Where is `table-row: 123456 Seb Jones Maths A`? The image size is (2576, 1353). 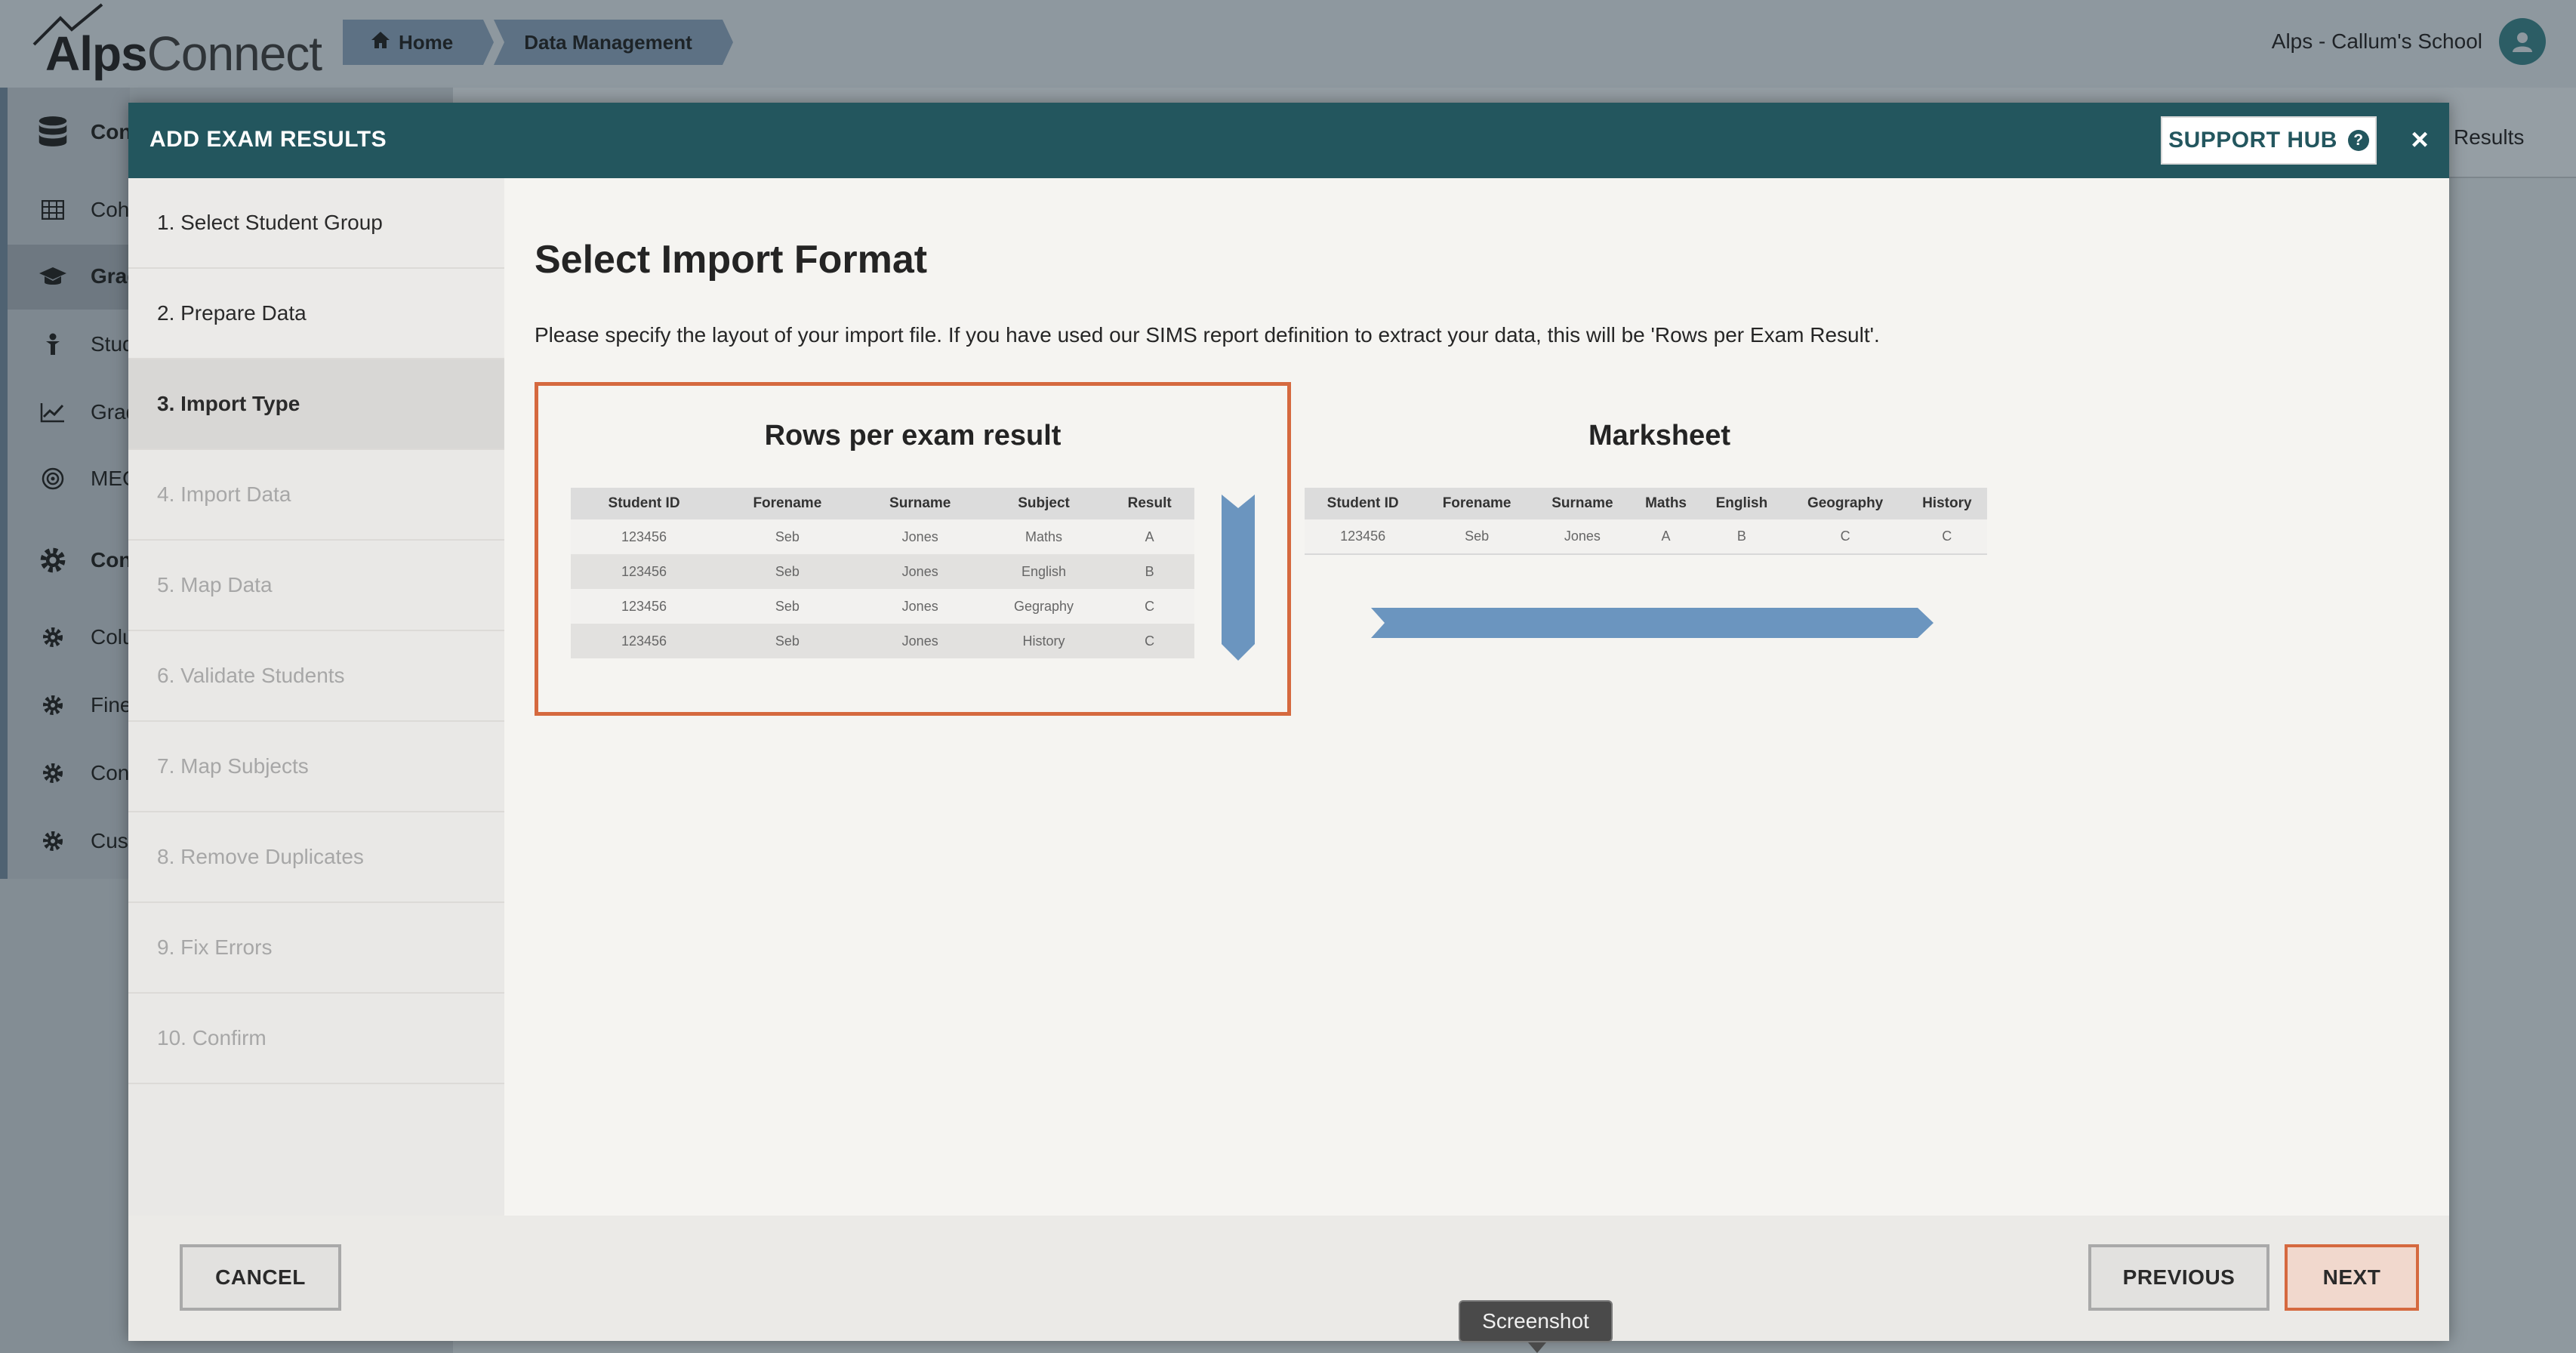
table-row: 123456 Seb Jones Maths A is located at coordinates (882, 536).